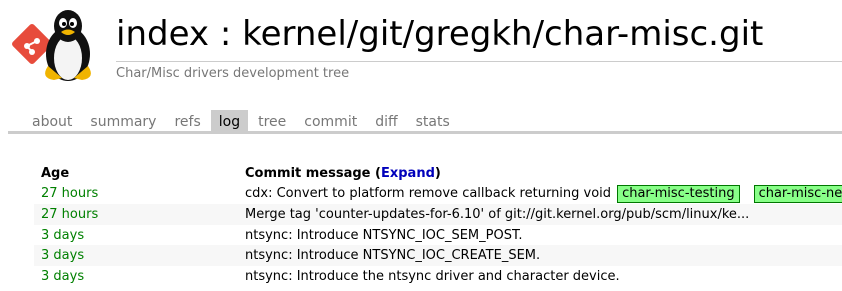 This screenshot has height=291, width=842. What do you see at coordinates (123, 120) in the screenshot?
I see `tab-summary: summary` at bounding box center [123, 120].